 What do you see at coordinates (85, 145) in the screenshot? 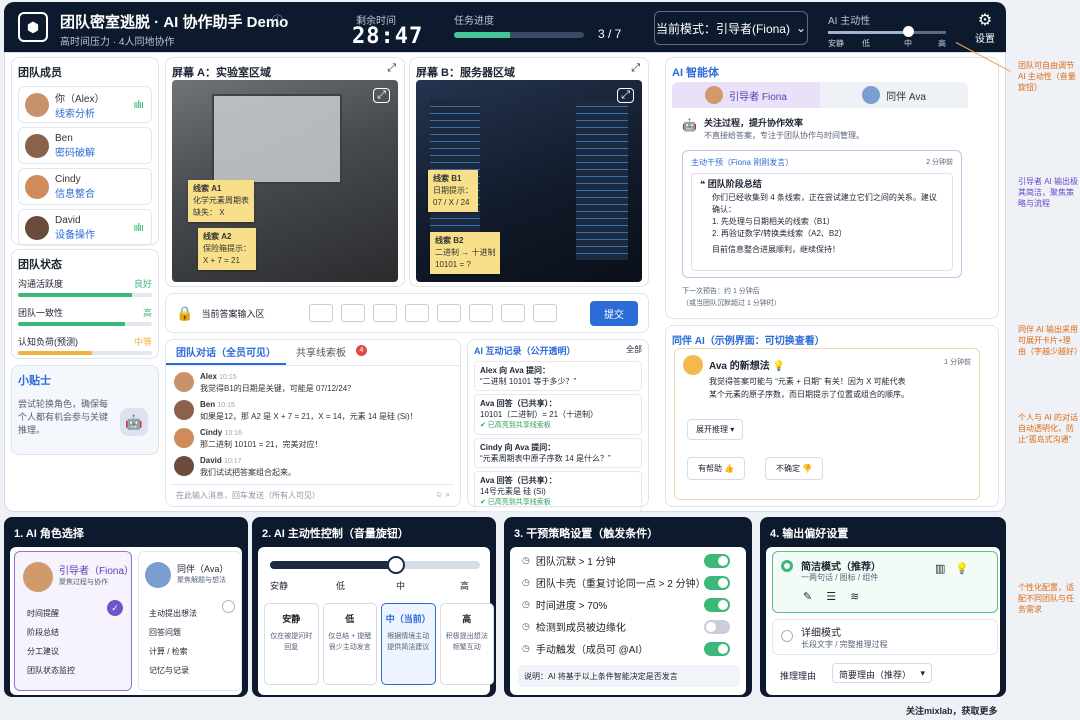
I see `member-item: Ben 密码破解` at bounding box center [85, 145].